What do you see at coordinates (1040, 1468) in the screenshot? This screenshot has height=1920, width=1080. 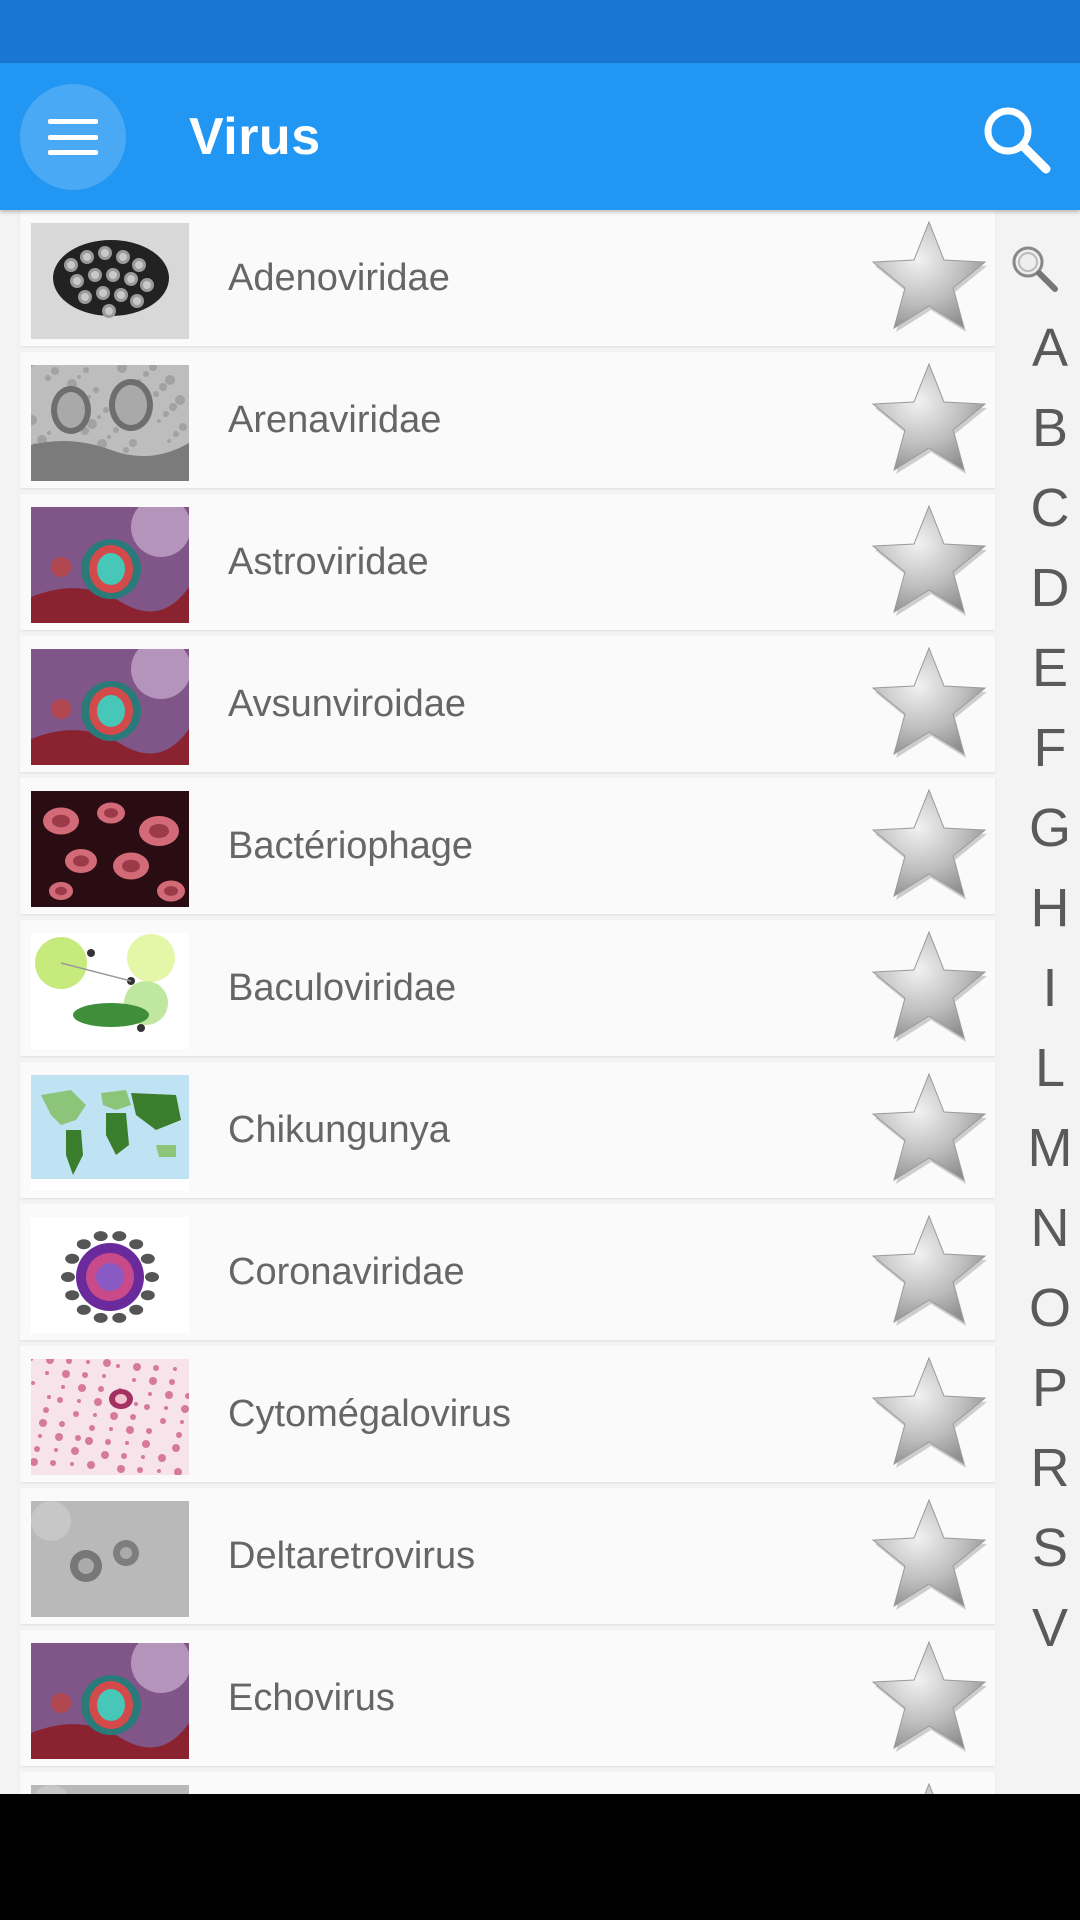 I see `index-letter-r: R` at bounding box center [1040, 1468].